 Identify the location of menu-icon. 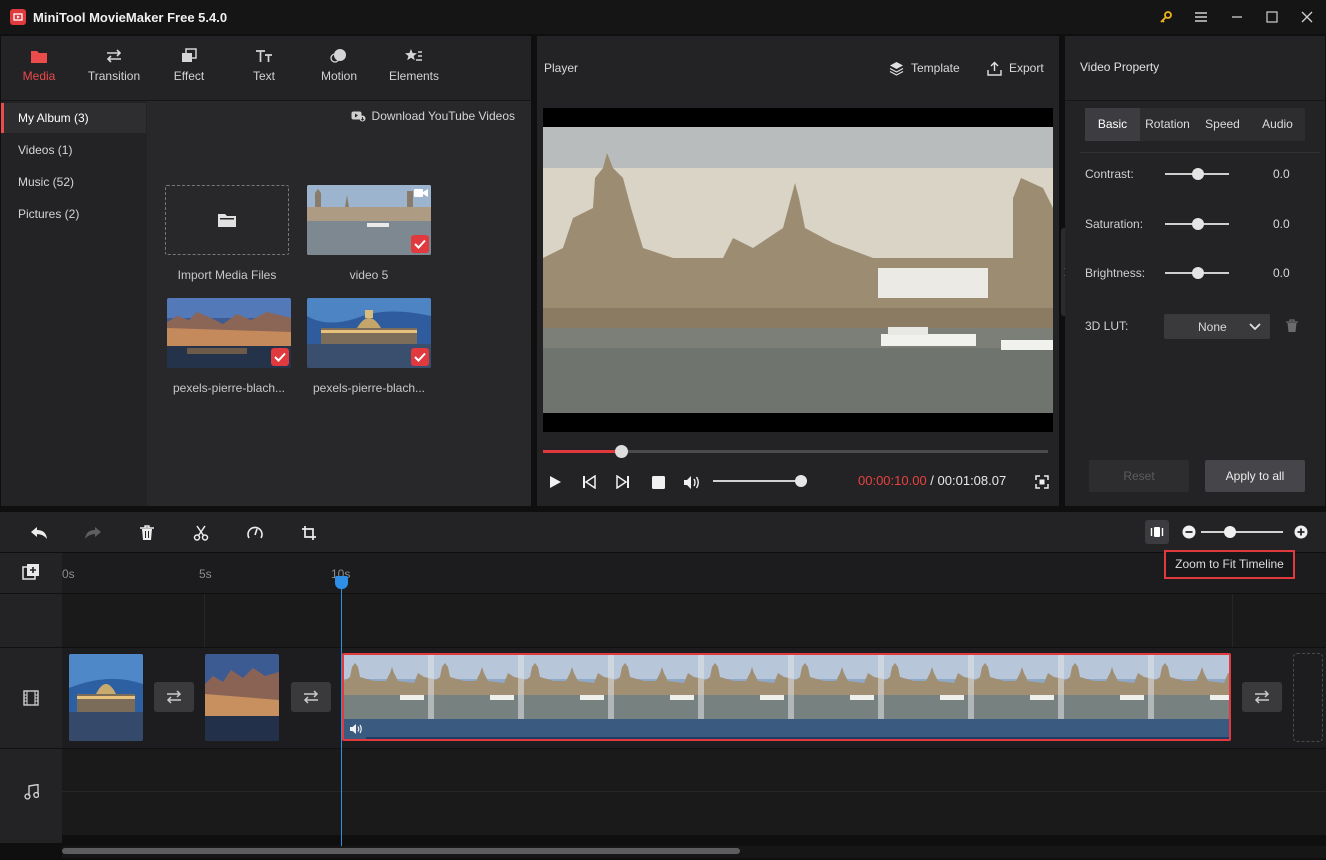
(1201, 17).